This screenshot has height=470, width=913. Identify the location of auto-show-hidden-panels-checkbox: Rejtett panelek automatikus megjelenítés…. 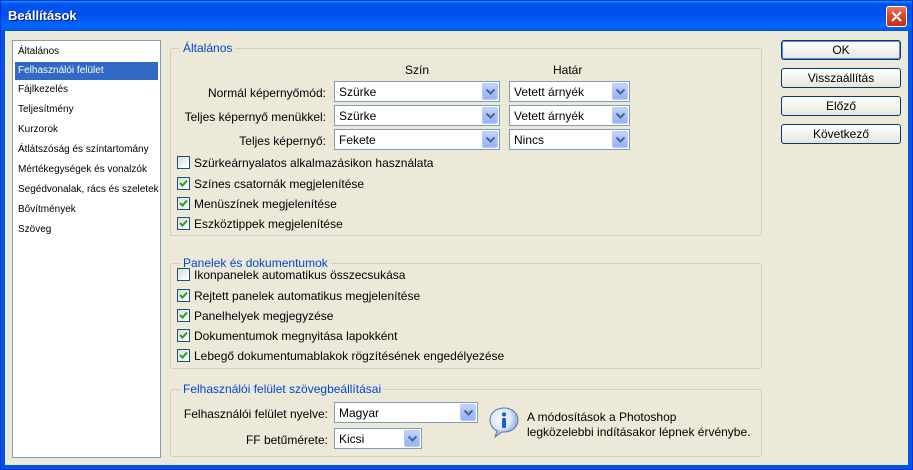
(377, 296).